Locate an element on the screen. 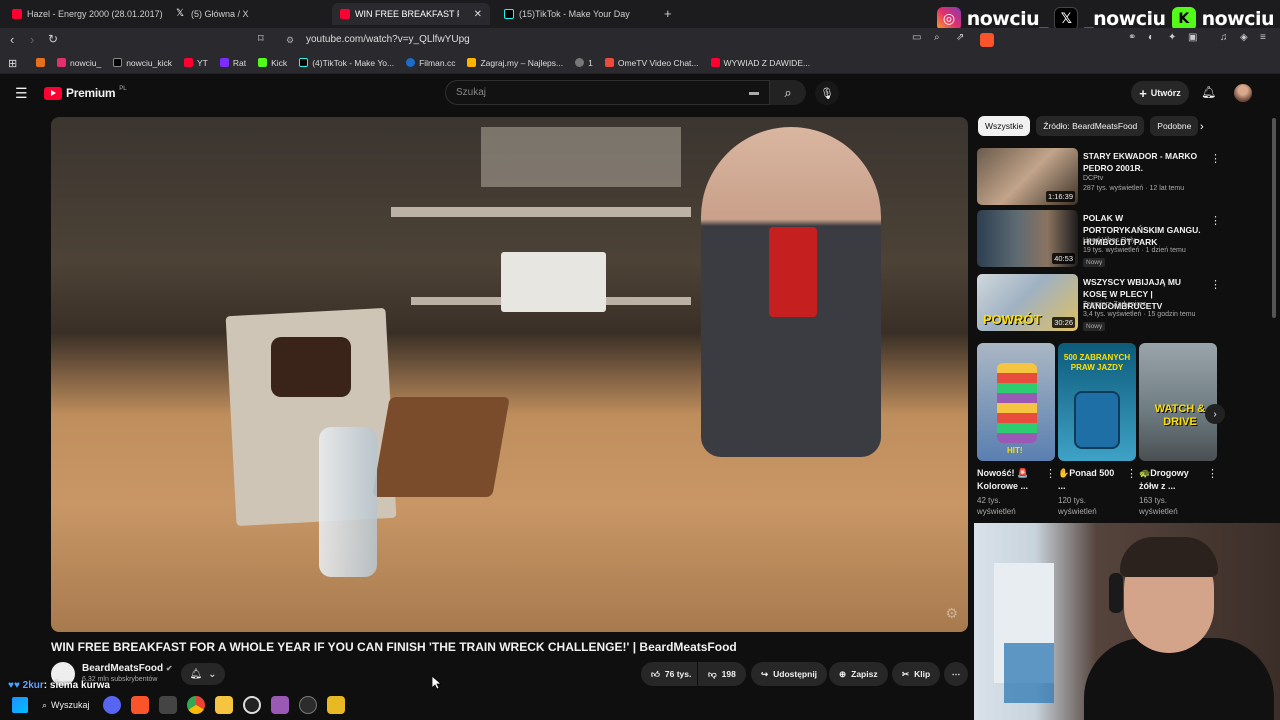 This screenshot has height=720, width=1280. keyboard-icon: ▬ is located at coordinates (754, 92).